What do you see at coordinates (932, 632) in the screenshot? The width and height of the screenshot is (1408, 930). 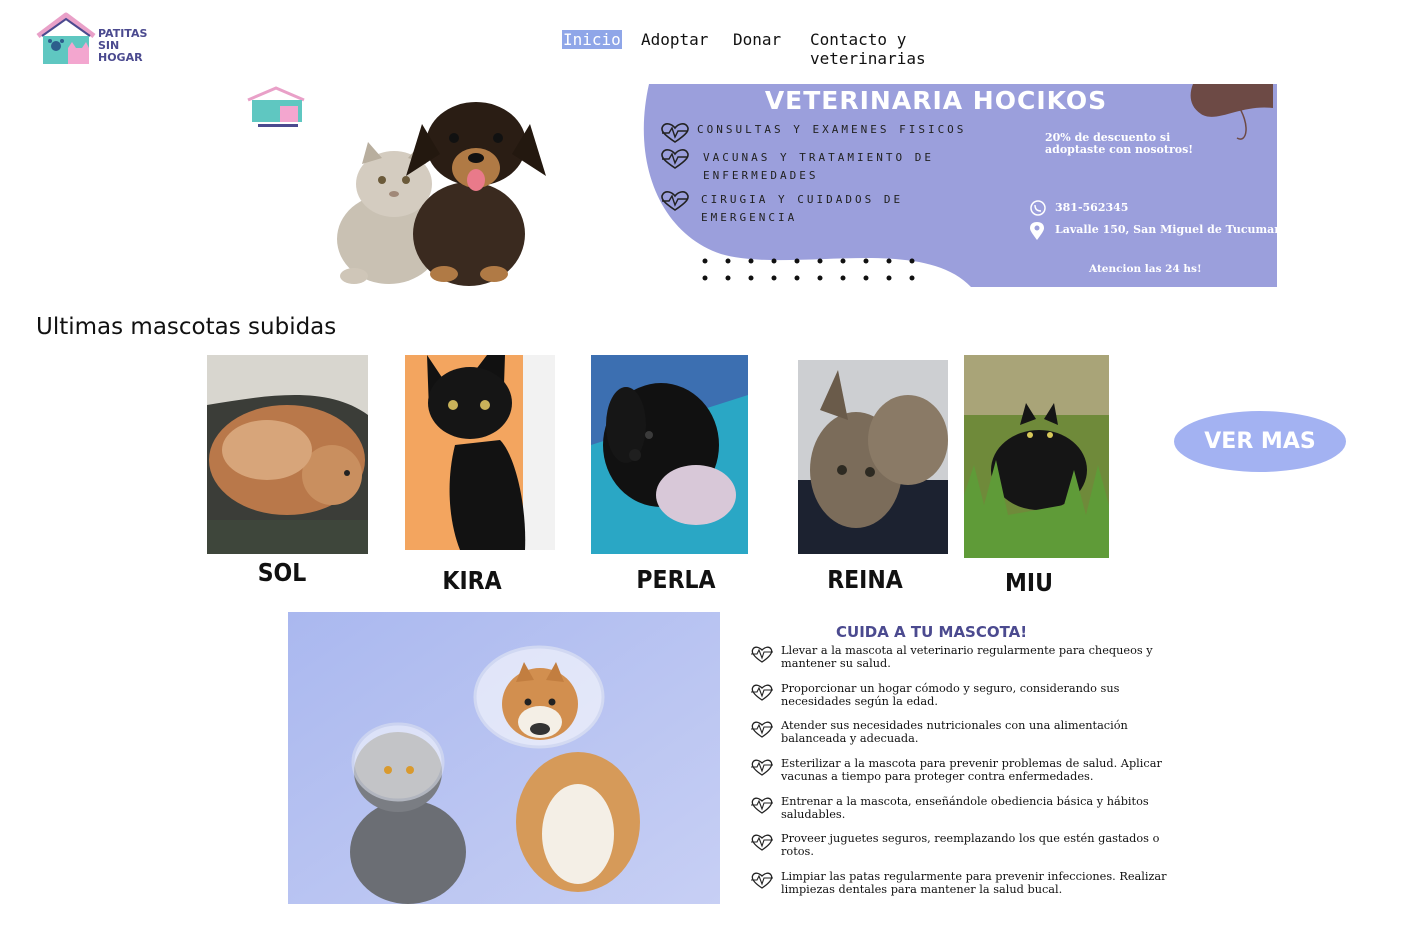 I see `care-title: CUIDA A TU MASCOTA!` at bounding box center [932, 632].